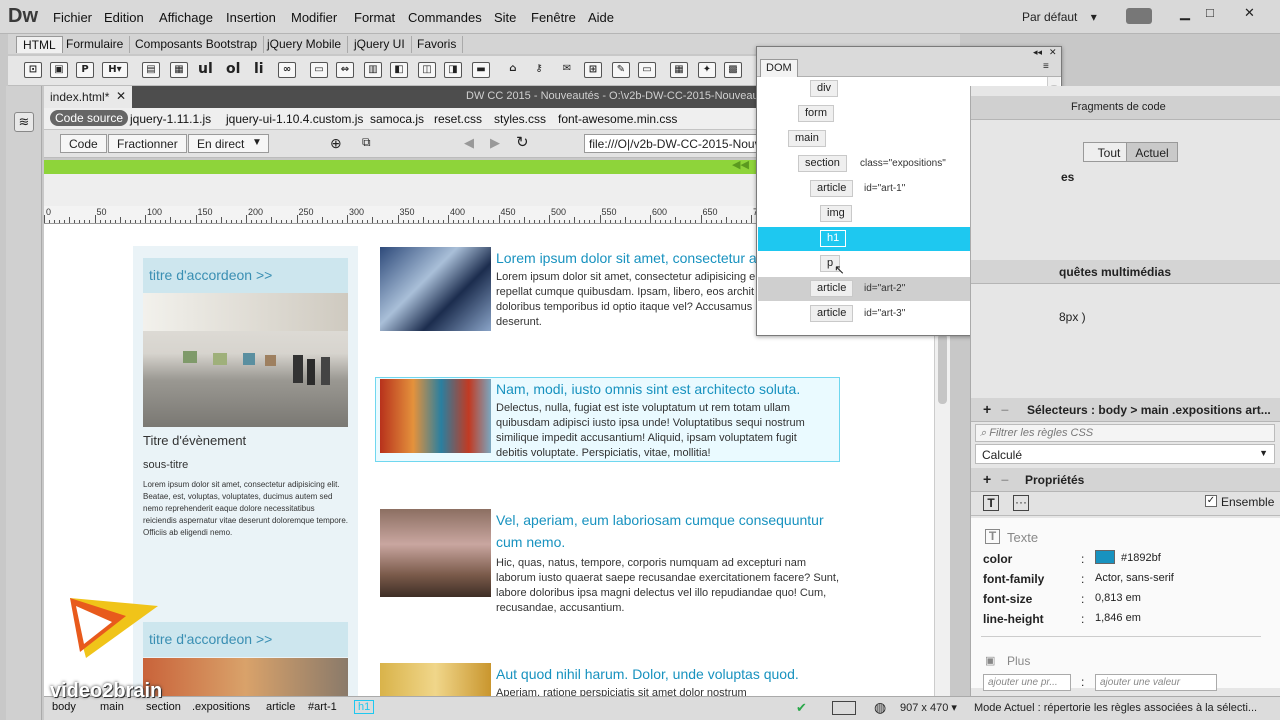  I want to click on related-file-source: Code source, so click(89, 118).